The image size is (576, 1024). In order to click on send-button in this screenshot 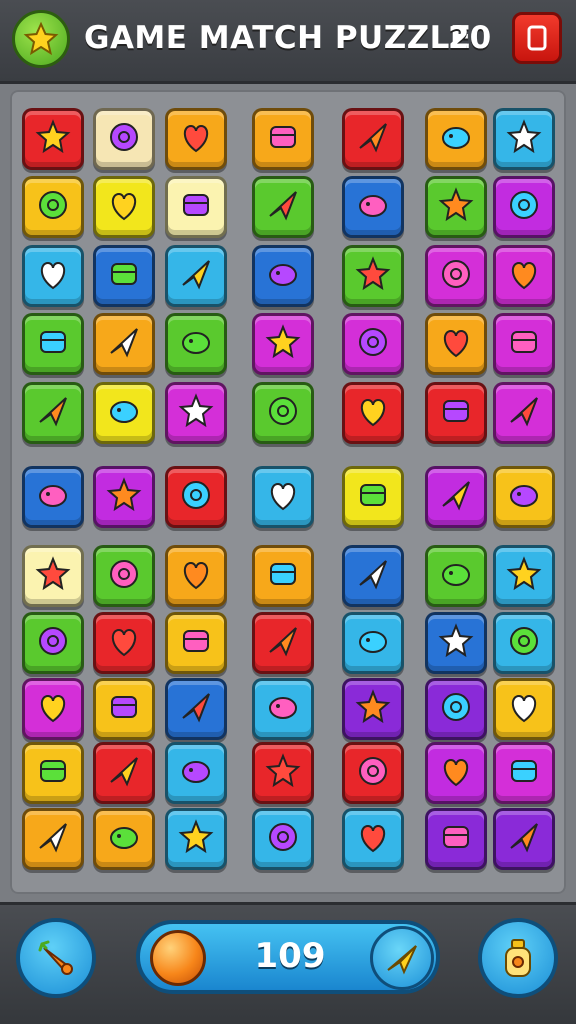, I will do `click(402, 958)`.